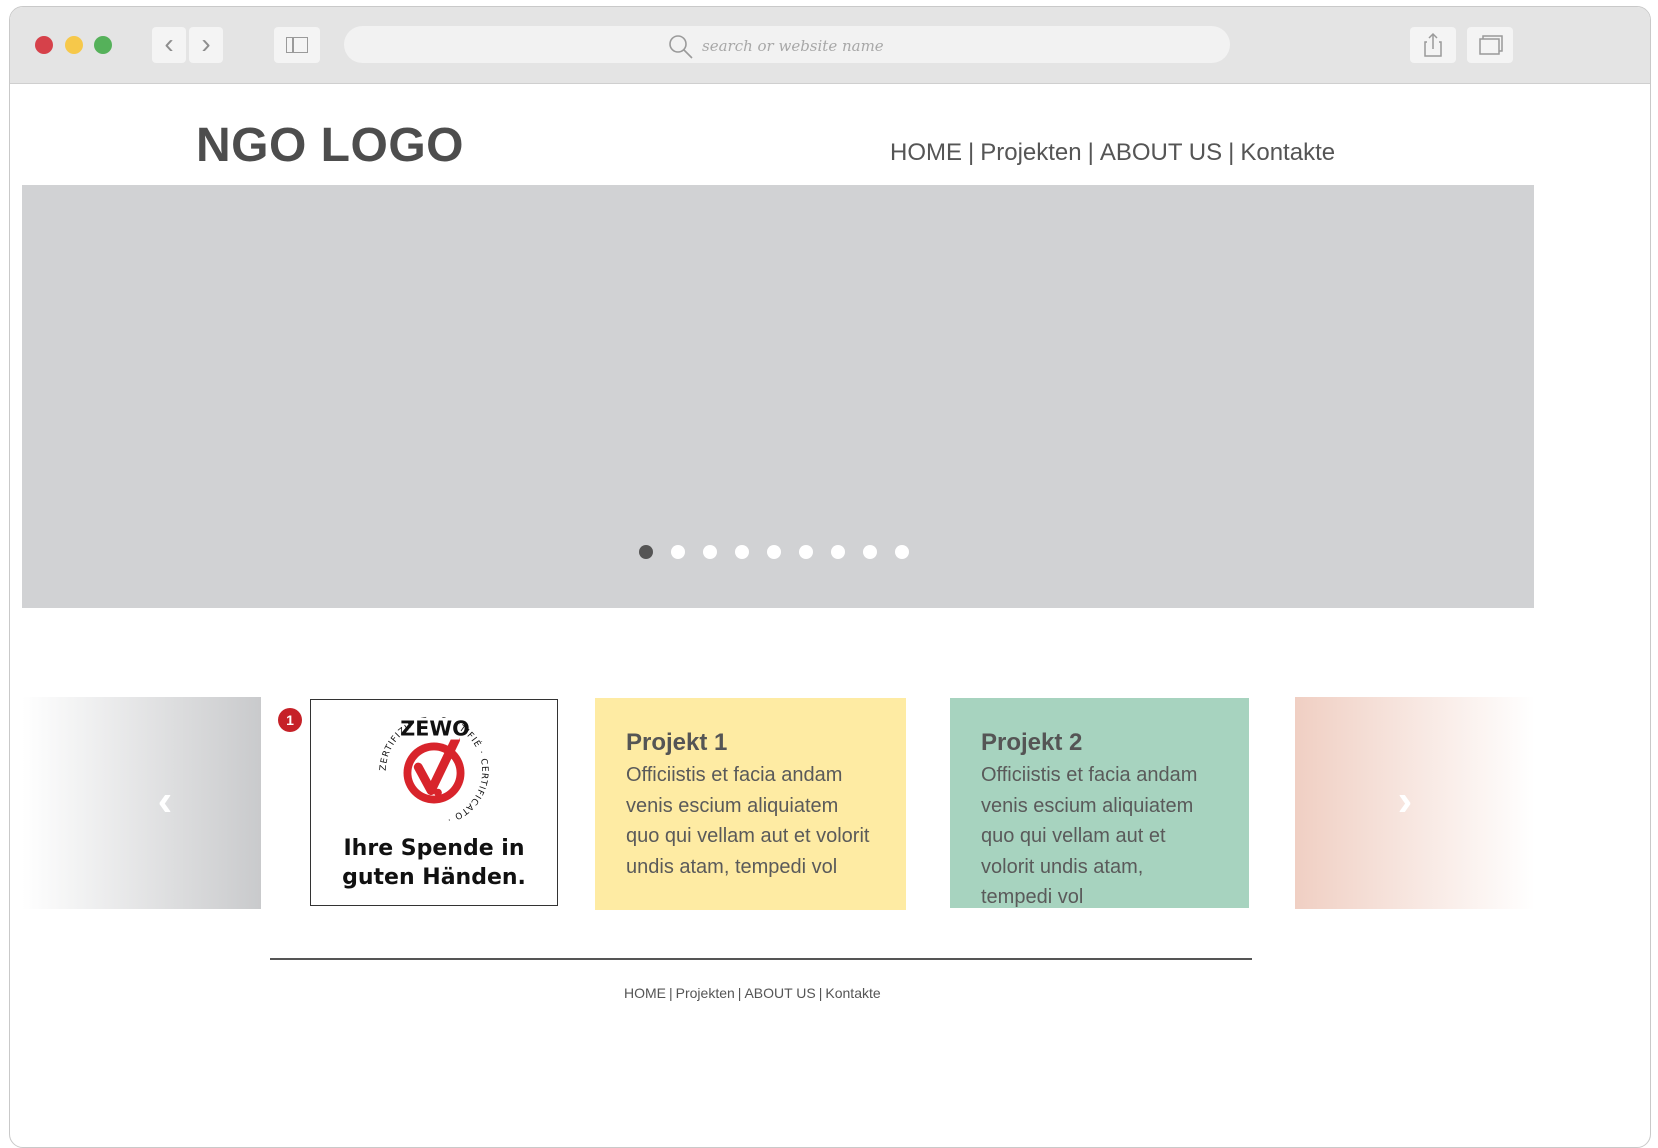  What do you see at coordinates (44, 45) in the screenshot?
I see `close-window-button` at bounding box center [44, 45].